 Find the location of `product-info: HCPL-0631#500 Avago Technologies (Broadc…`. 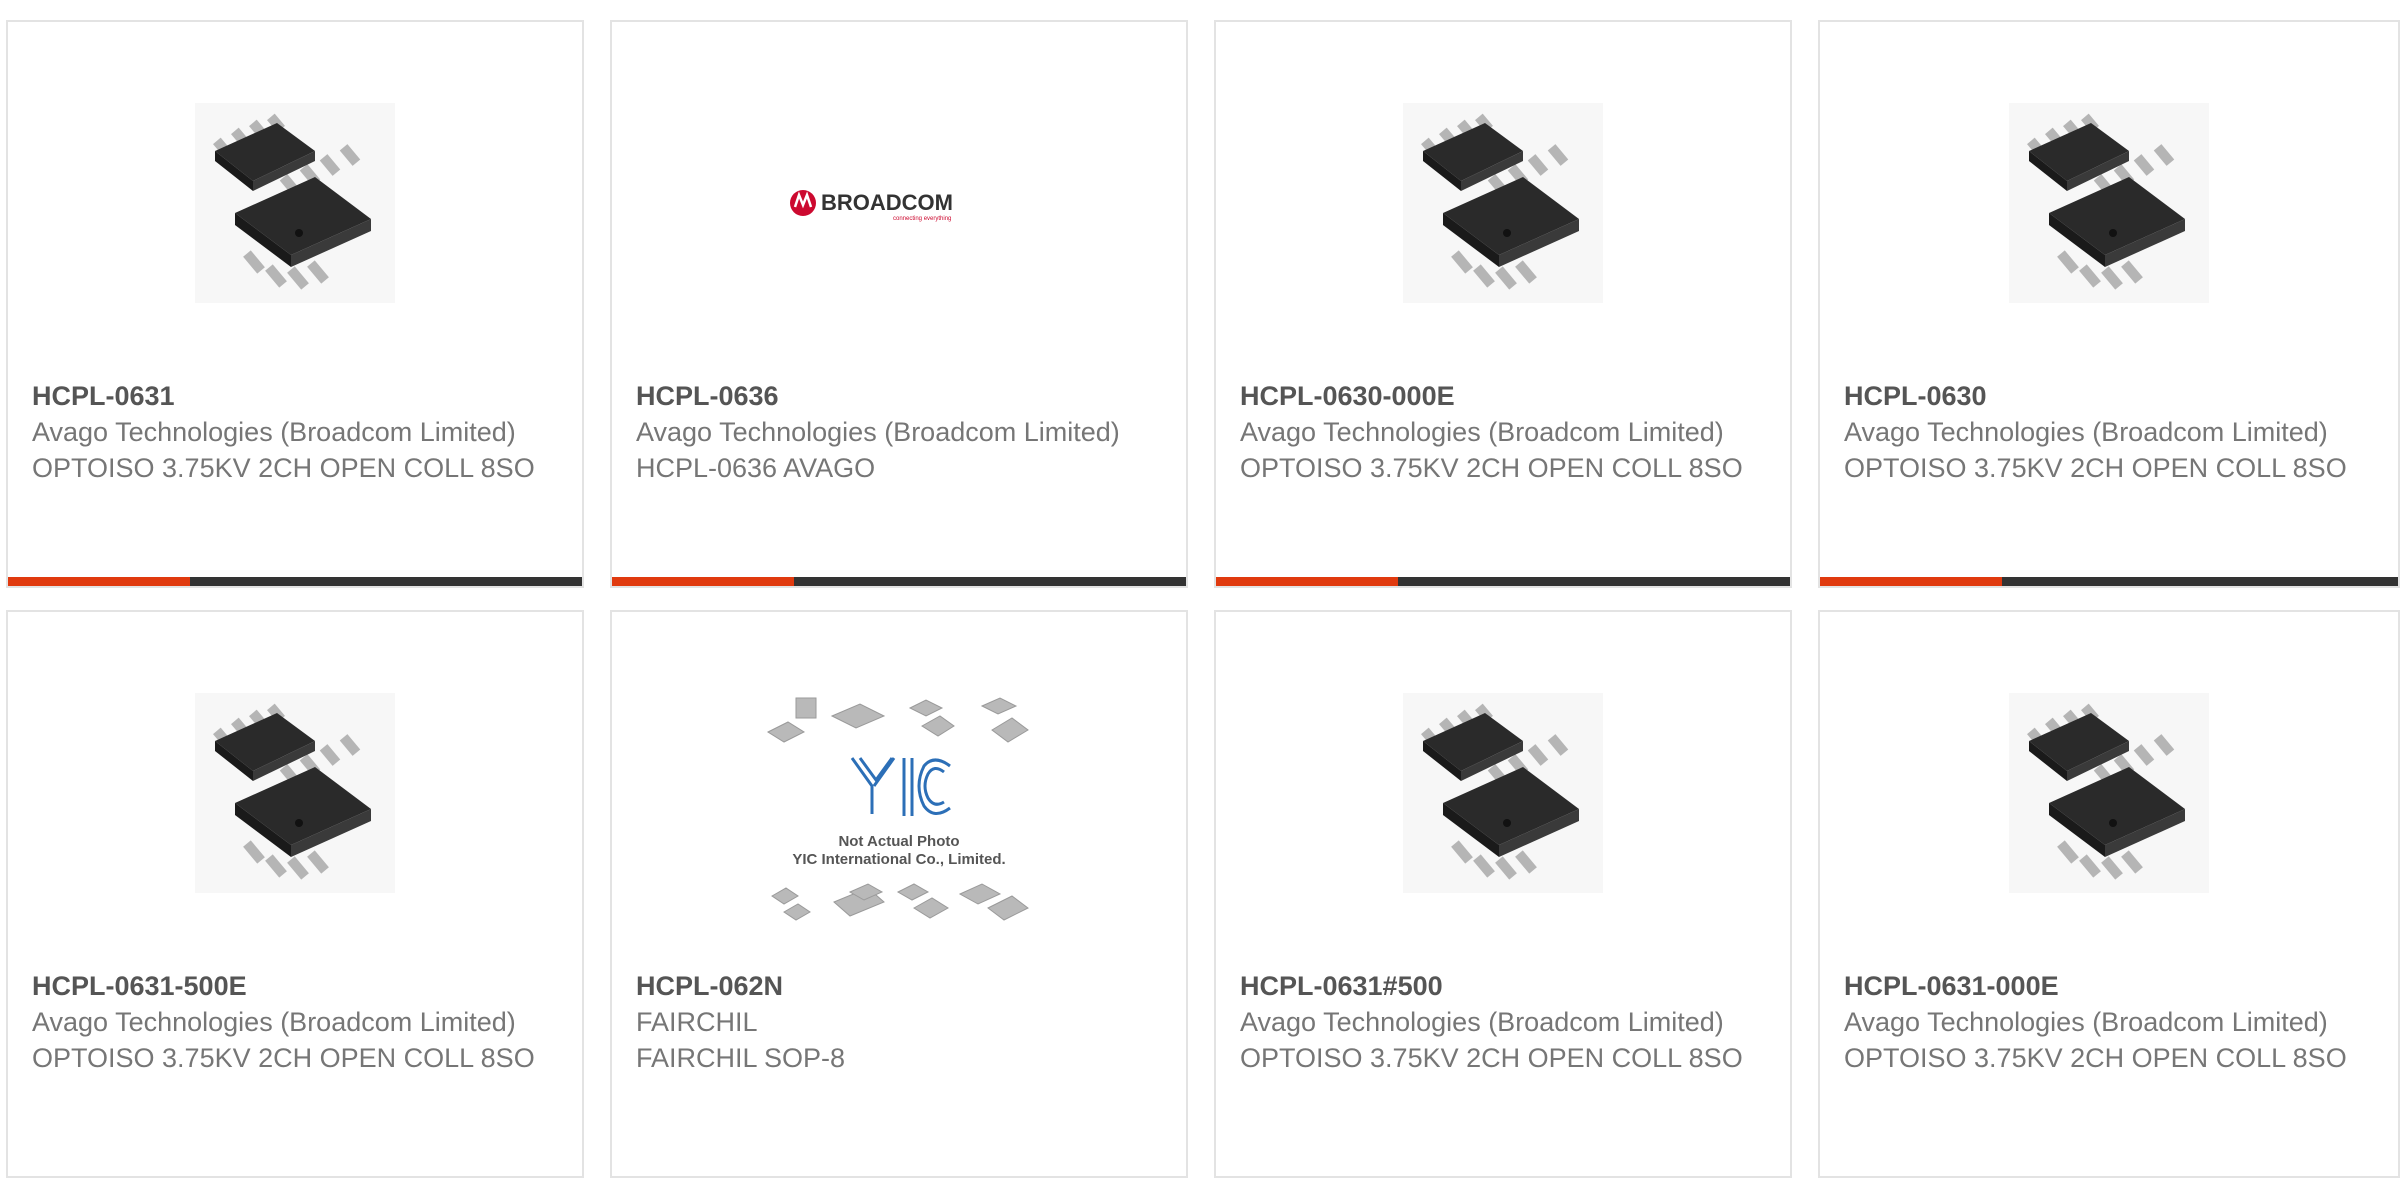

product-info: HCPL-0631#500 Avago Technologies (Broadc… is located at coordinates (1503, 1022).